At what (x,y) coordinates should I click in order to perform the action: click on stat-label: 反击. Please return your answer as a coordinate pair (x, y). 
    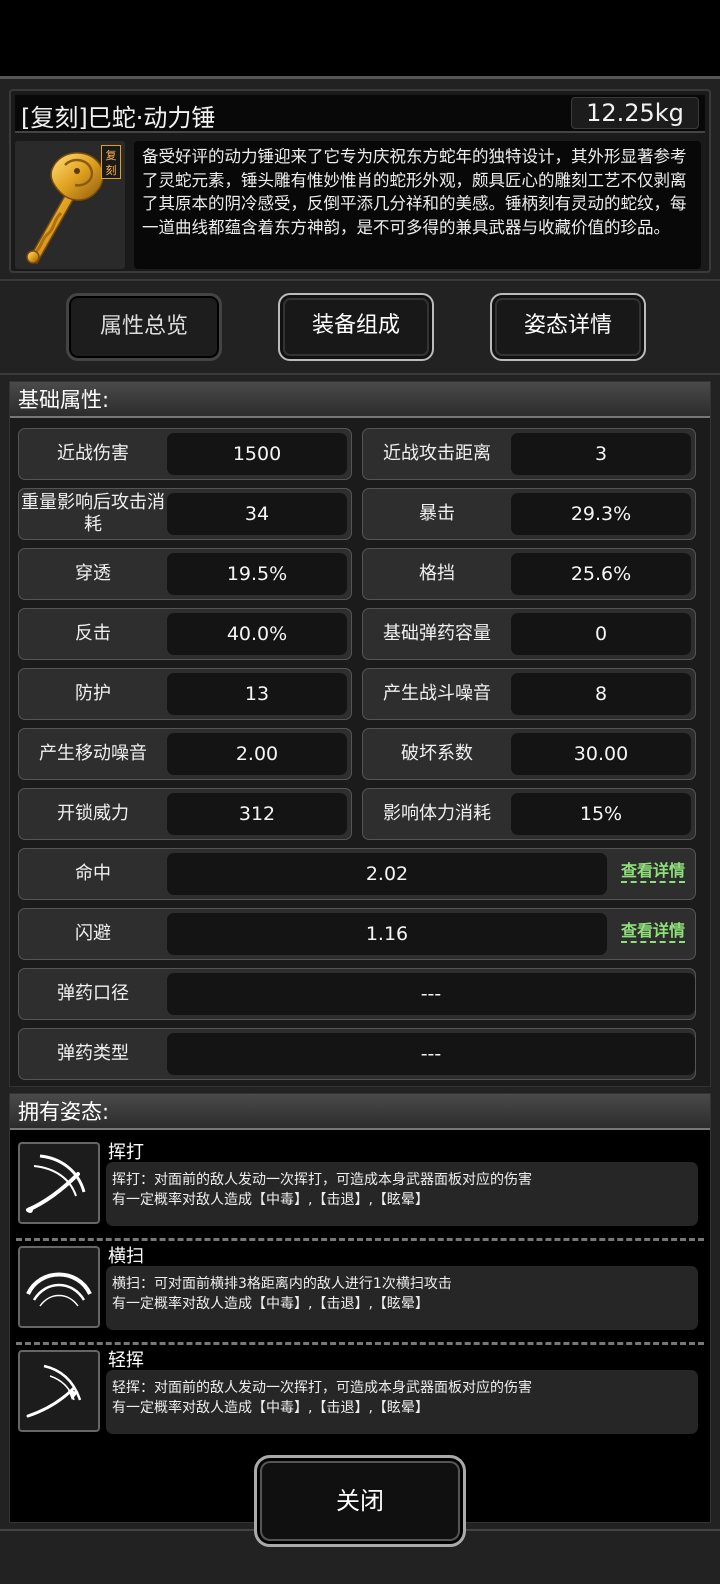
    Looking at the image, I should click on (93, 633).